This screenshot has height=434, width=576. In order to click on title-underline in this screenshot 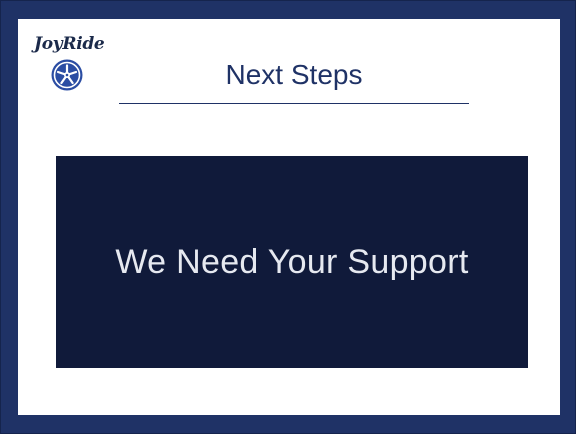, I will do `click(294, 103)`.